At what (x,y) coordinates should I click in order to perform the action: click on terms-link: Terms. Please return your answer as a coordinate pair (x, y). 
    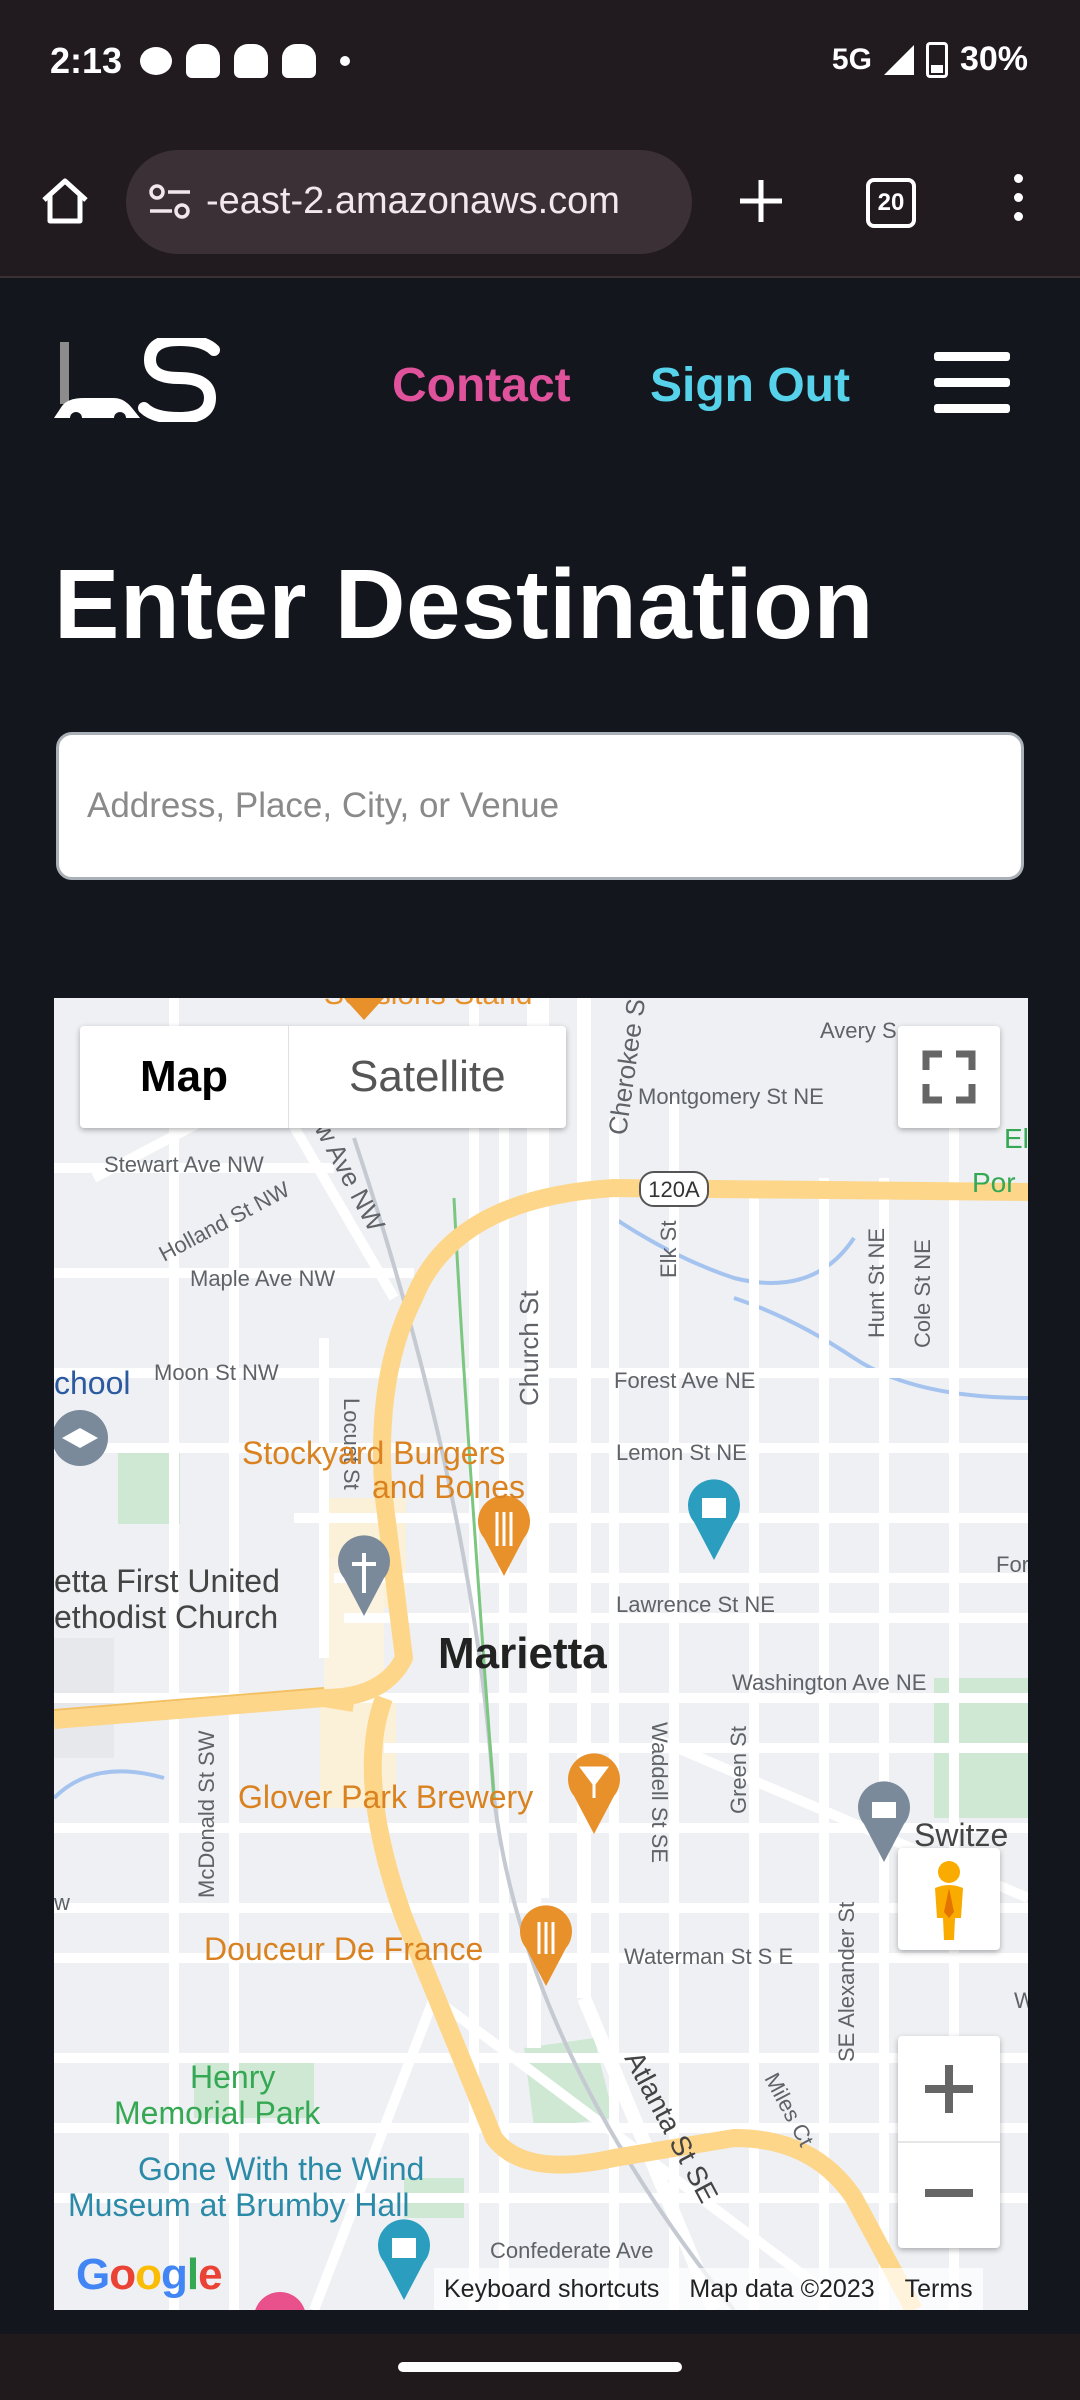
    Looking at the image, I should click on (939, 2289).